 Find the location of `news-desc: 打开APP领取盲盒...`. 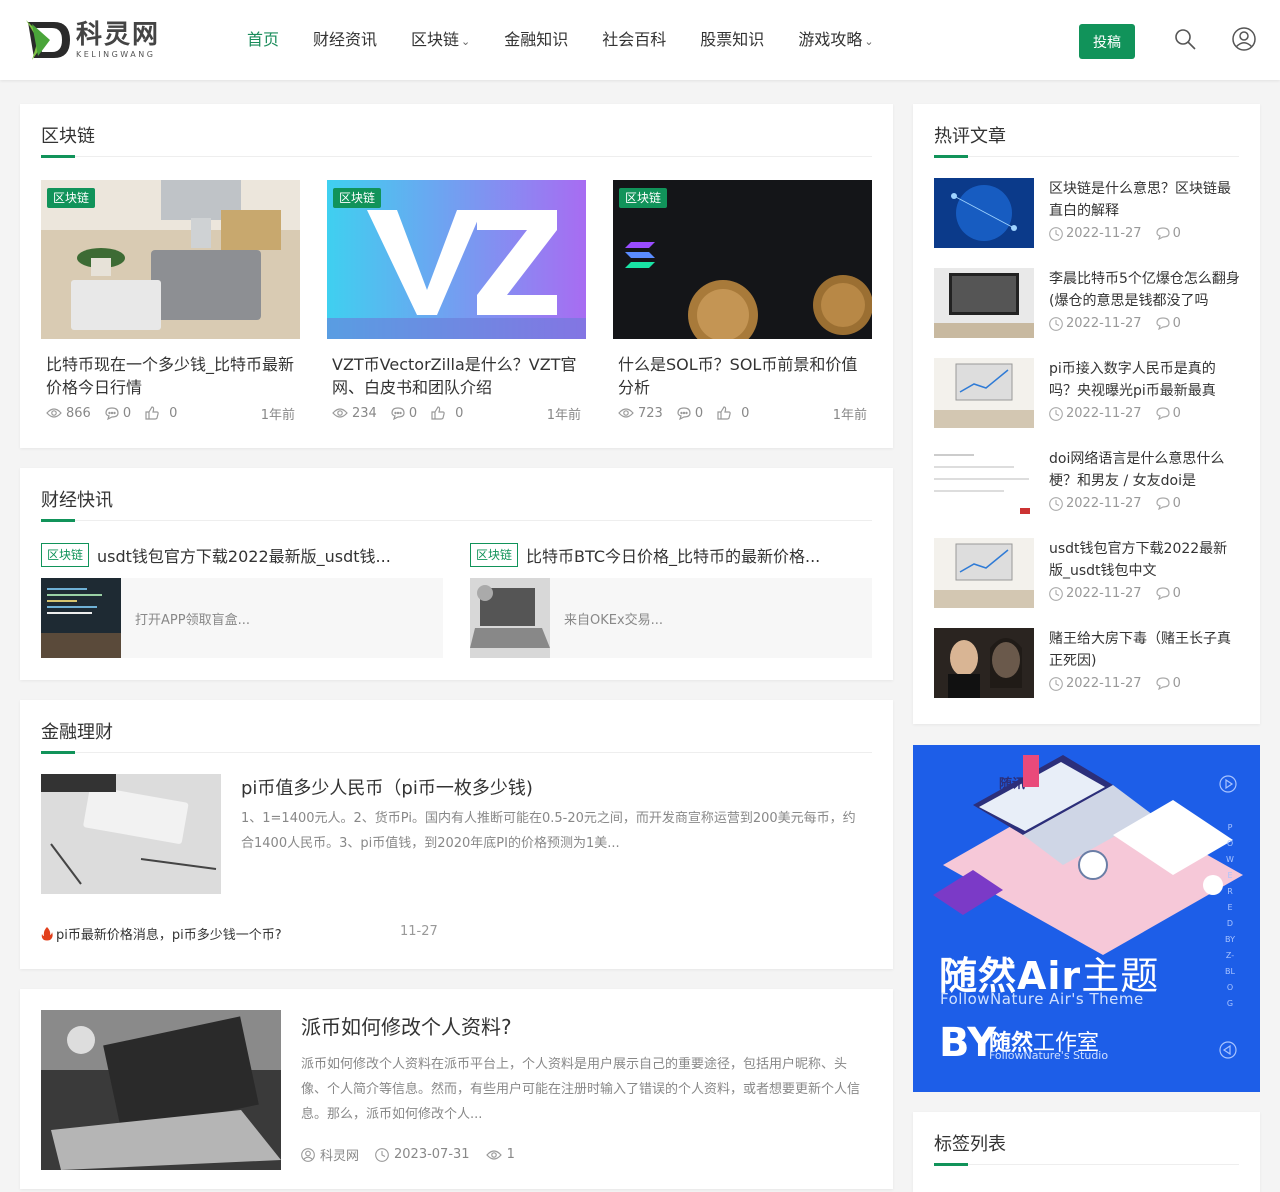

news-desc: 打开APP领取盲盒... is located at coordinates (192, 620).